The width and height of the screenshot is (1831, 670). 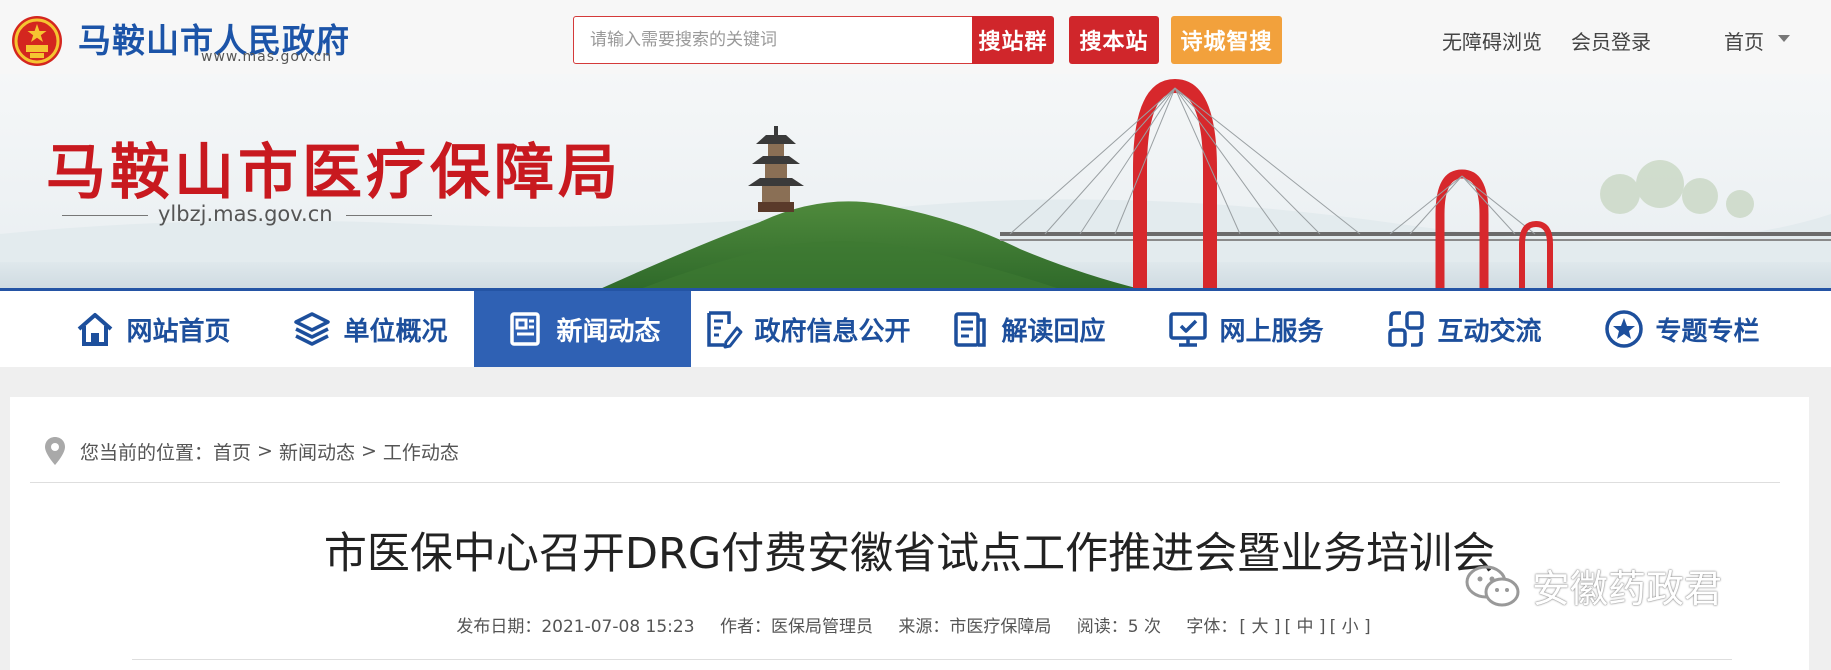 What do you see at coordinates (245, 214) in the screenshot?
I see `bureau-url: ylbzj.mas.gov.cn` at bounding box center [245, 214].